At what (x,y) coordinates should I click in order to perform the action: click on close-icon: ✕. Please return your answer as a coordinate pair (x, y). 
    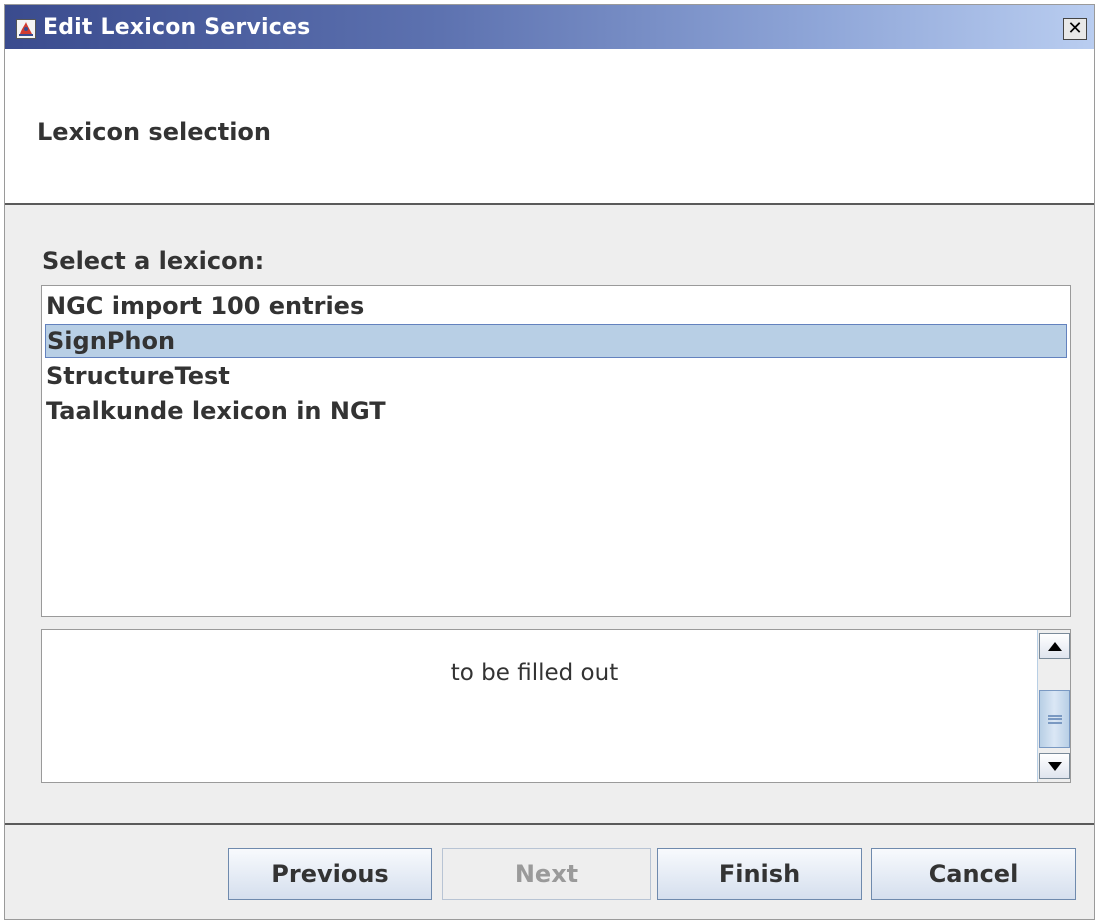
    Looking at the image, I should click on (1075, 28).